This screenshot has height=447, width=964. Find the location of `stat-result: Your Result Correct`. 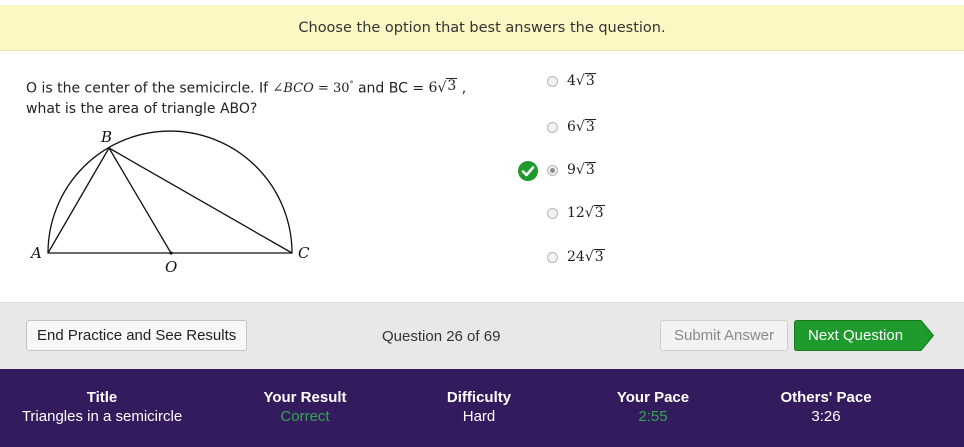

stat-result: Your Result Correct is located at coordinates (305, 407).